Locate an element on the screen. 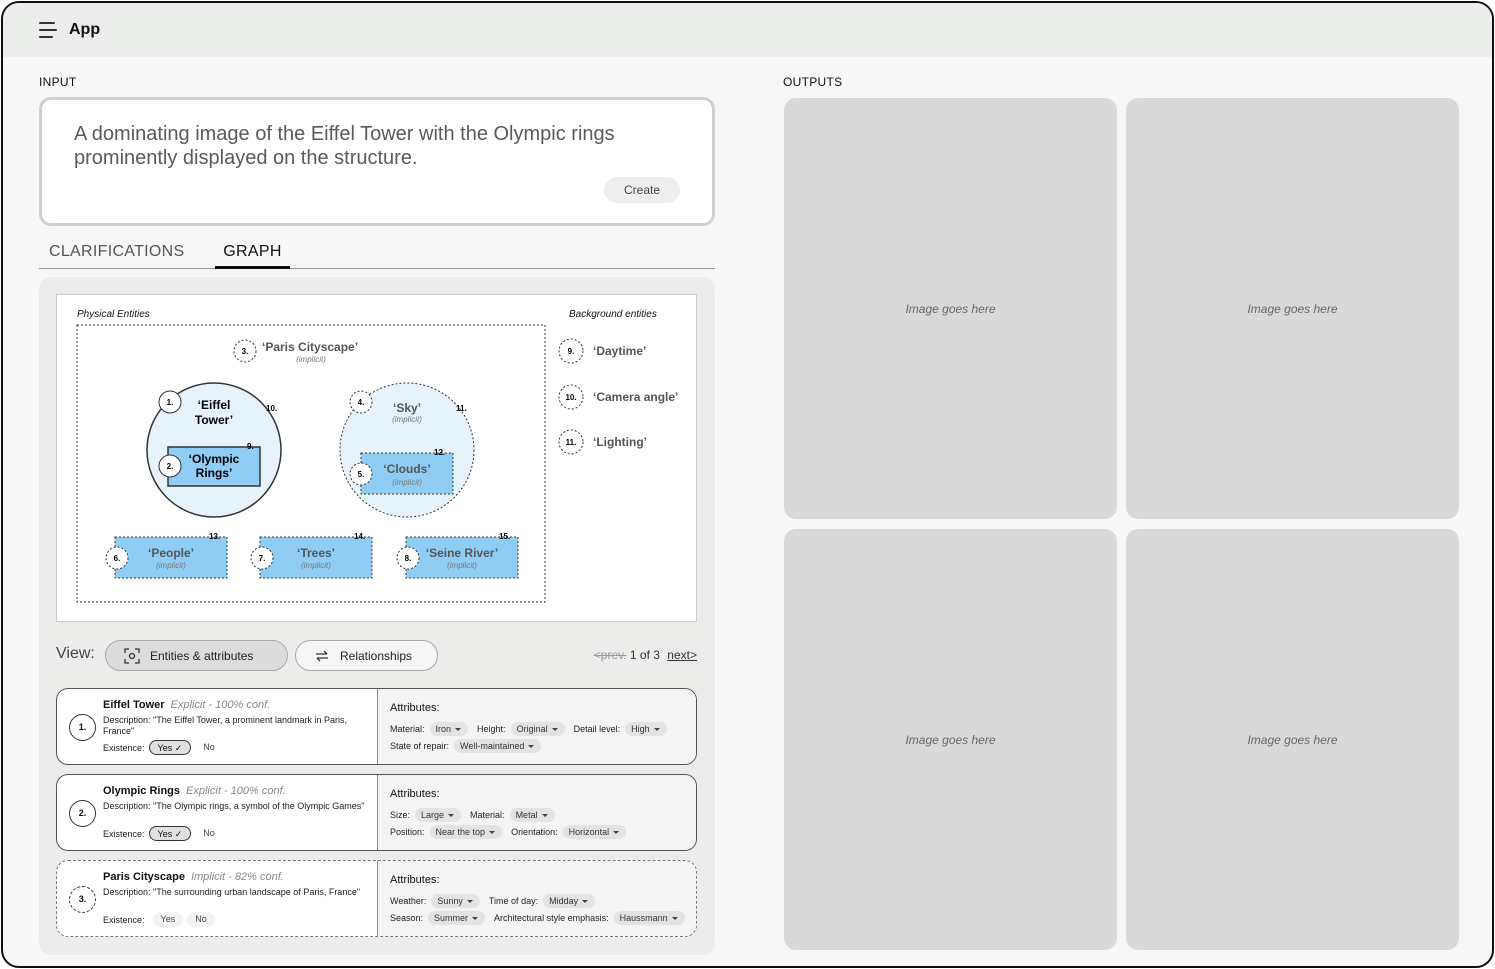  swap-arrows-icon is located at coordinates (322, 655).